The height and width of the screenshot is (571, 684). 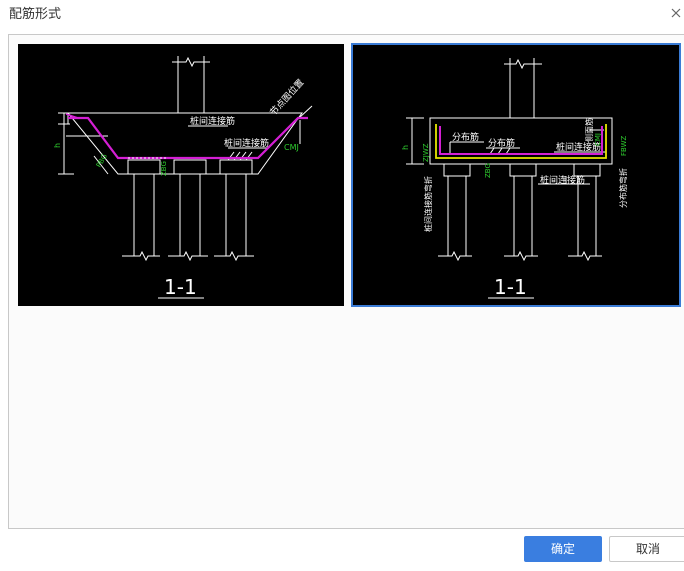 I want to click on label-right-vertical: 分布筋弯折, so click(x=623, y=188).